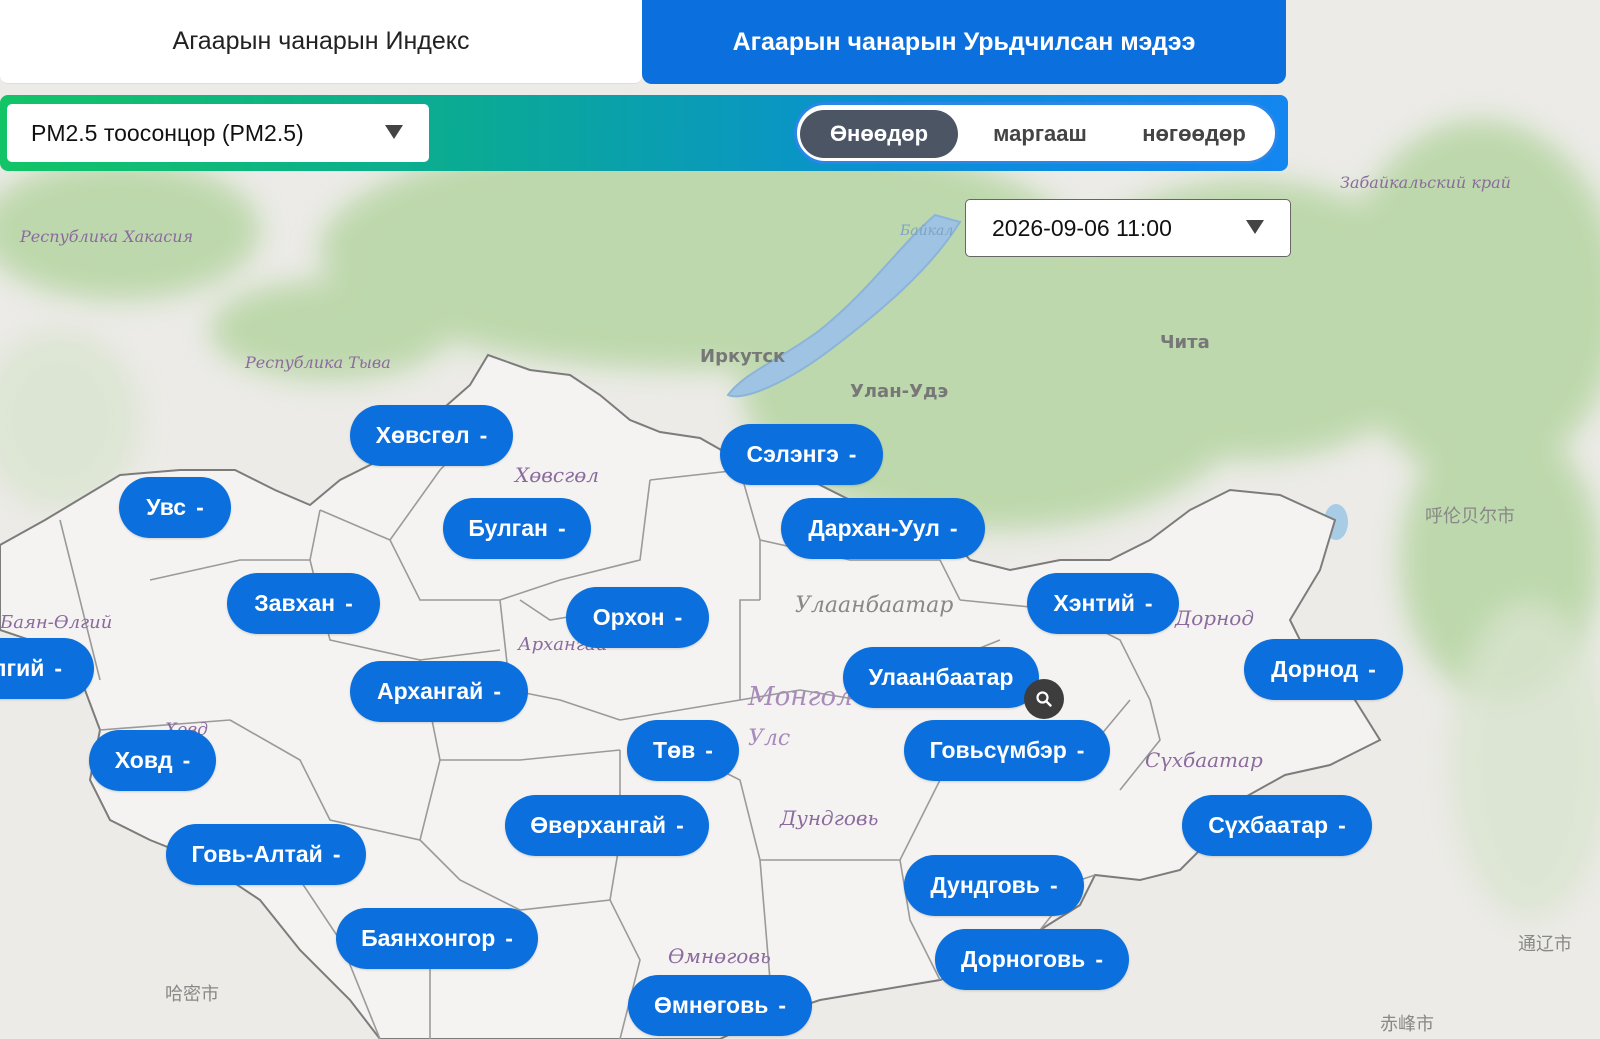  I want to click on region-pill-govisumber: Говьсүмбэр -, so click(1007, 750).